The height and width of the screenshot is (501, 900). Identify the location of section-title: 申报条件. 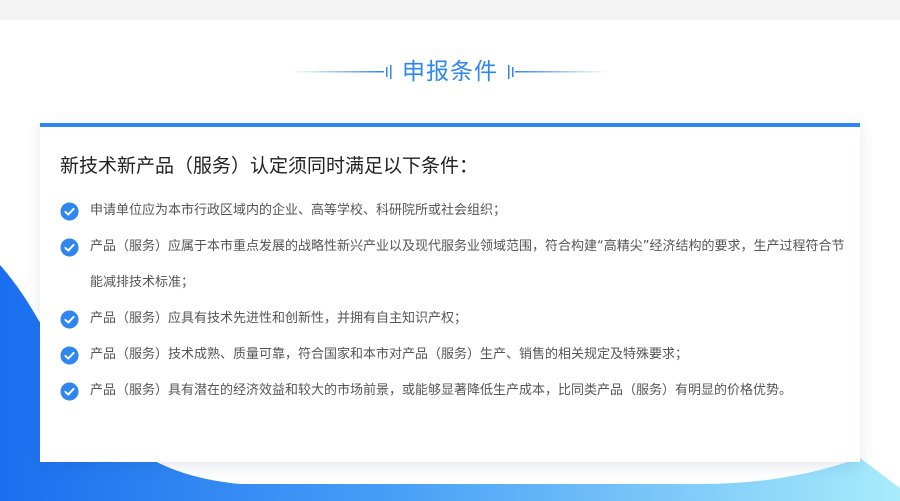
(450, 72).